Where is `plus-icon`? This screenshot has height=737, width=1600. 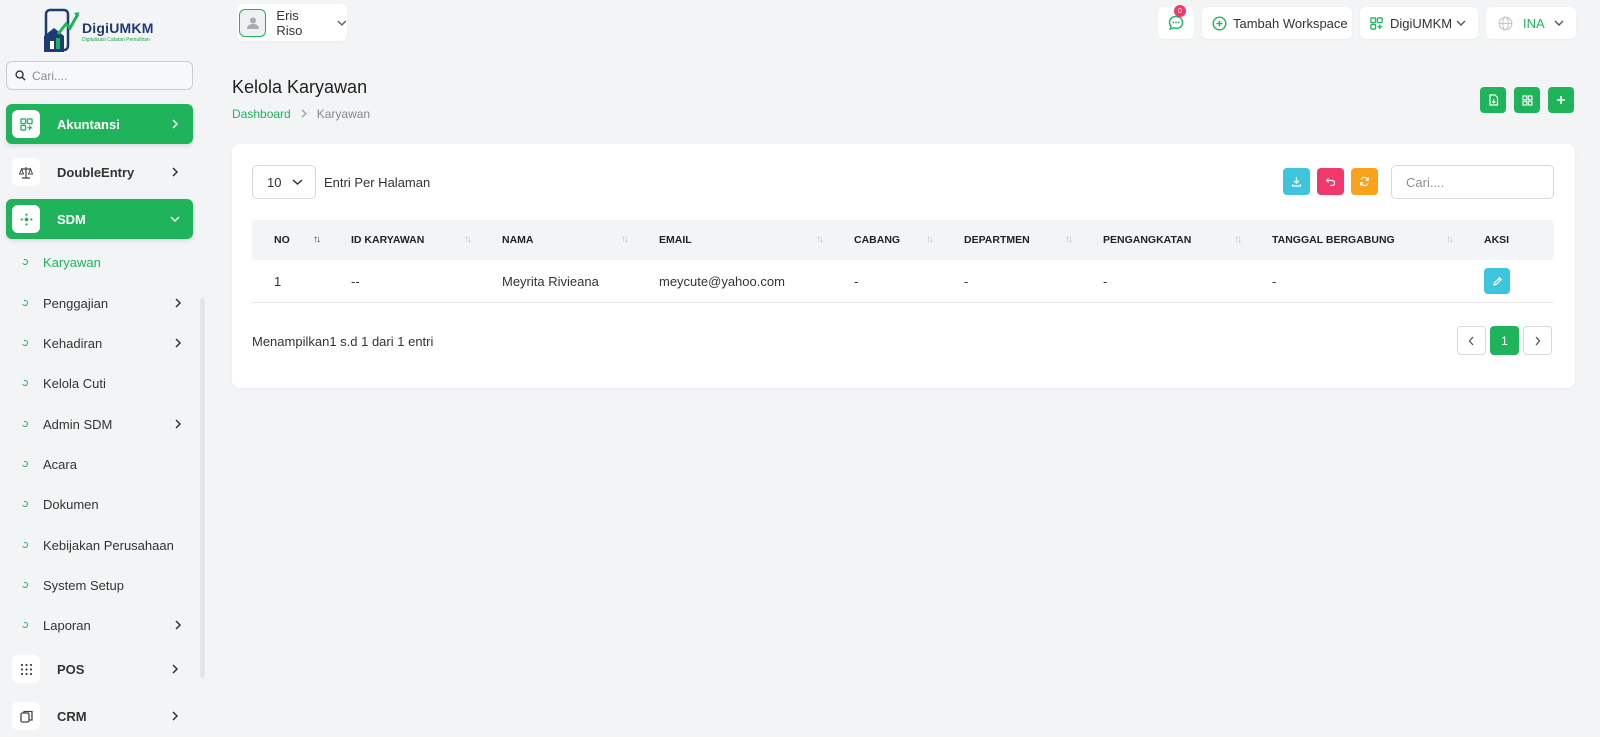 plus-icon is located at coordinates (1561, 100).